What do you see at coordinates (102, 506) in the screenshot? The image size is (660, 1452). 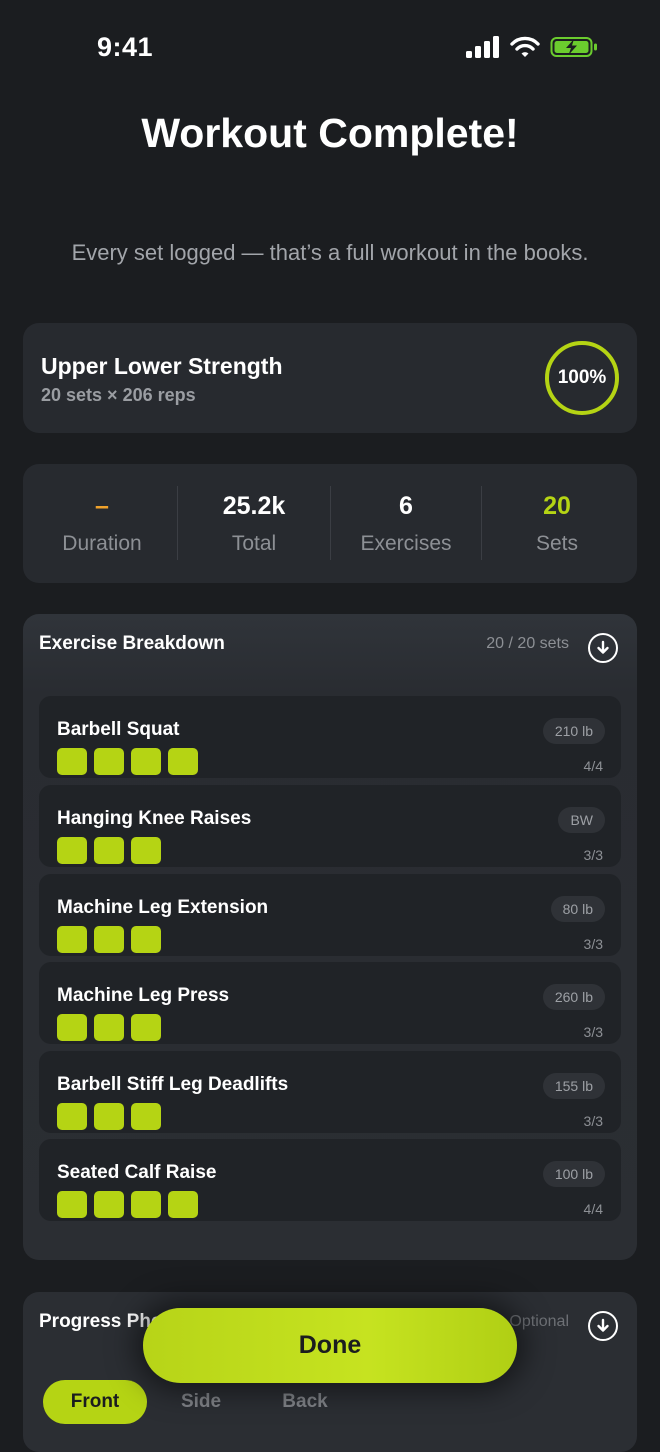 I see `stat-duration-value: –` at bounding box center [102, 506].